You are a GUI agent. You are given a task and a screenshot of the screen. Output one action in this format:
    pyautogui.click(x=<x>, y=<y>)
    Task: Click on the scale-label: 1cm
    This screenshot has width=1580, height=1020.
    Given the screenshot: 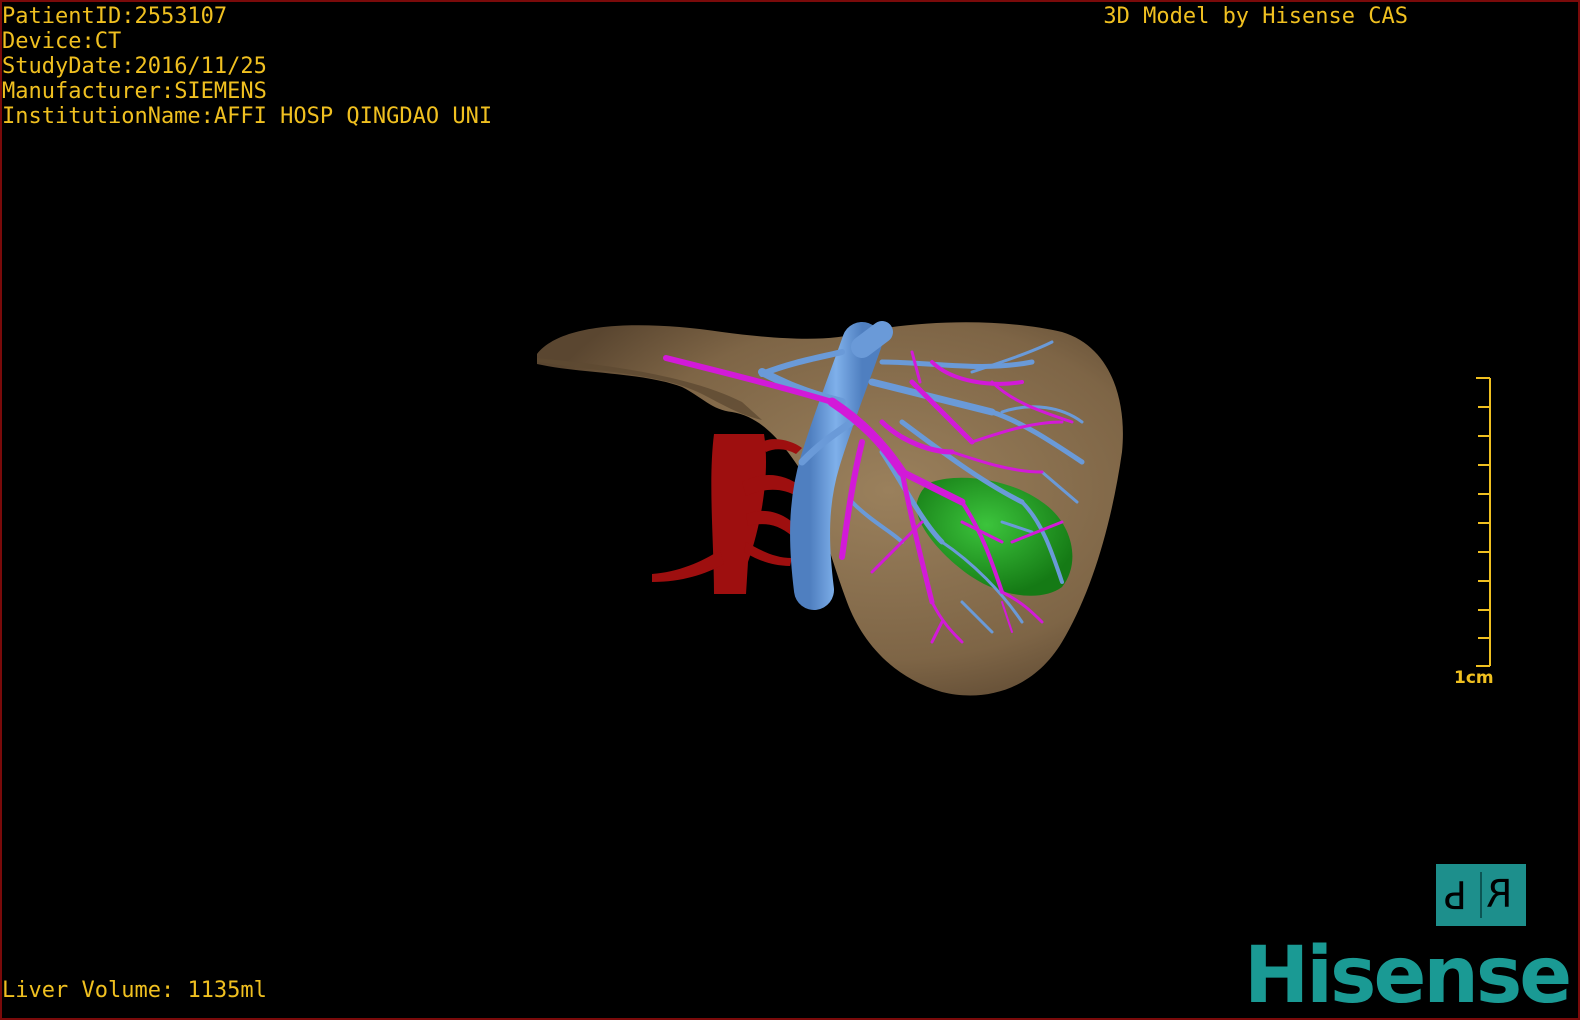 What is the action you would take?
    pyautogui.click(x=1474, y=678)
    